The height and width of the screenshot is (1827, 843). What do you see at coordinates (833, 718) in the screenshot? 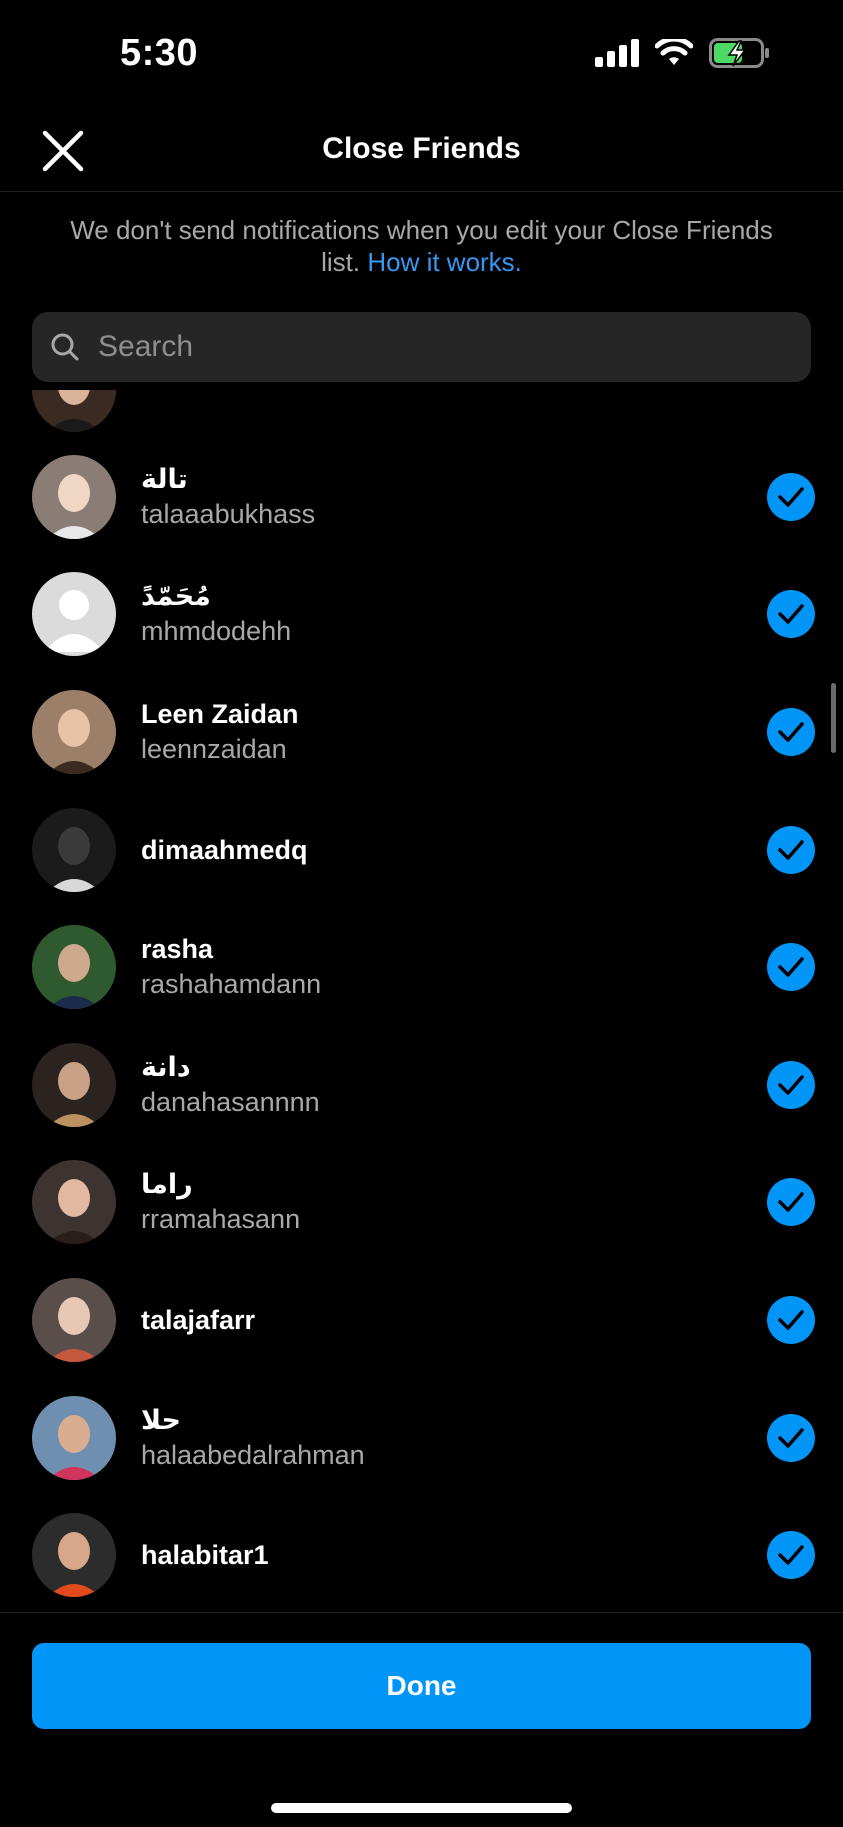
I see `scrollbar` at bounding box center [833, 718].